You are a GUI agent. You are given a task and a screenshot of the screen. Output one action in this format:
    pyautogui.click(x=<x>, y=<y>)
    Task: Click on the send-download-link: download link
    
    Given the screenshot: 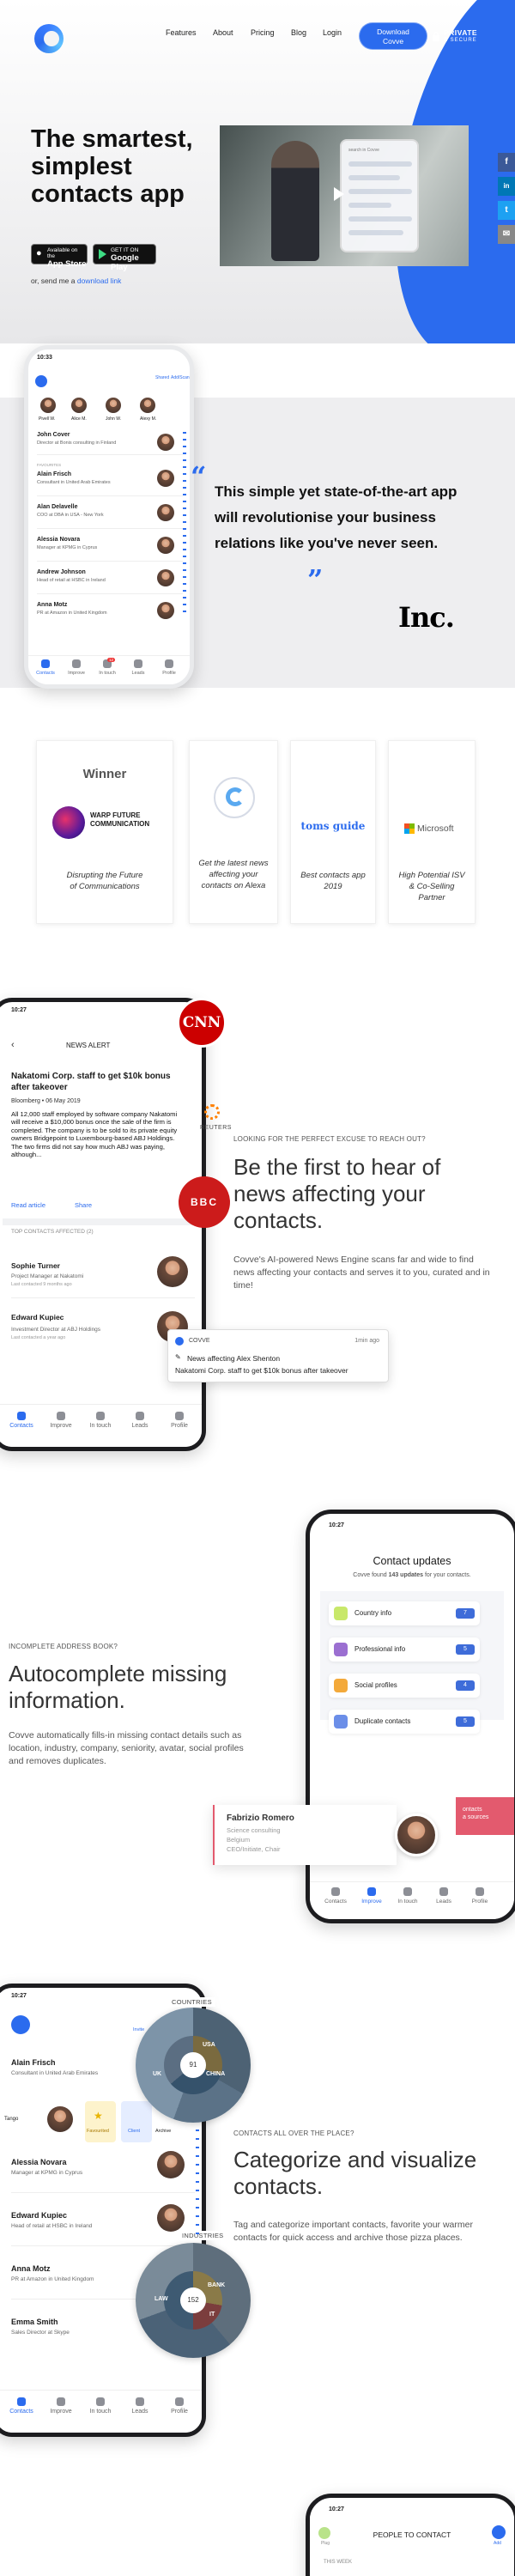 What is the action you would take?
    pyautogui.click(x=99, y=280)
    